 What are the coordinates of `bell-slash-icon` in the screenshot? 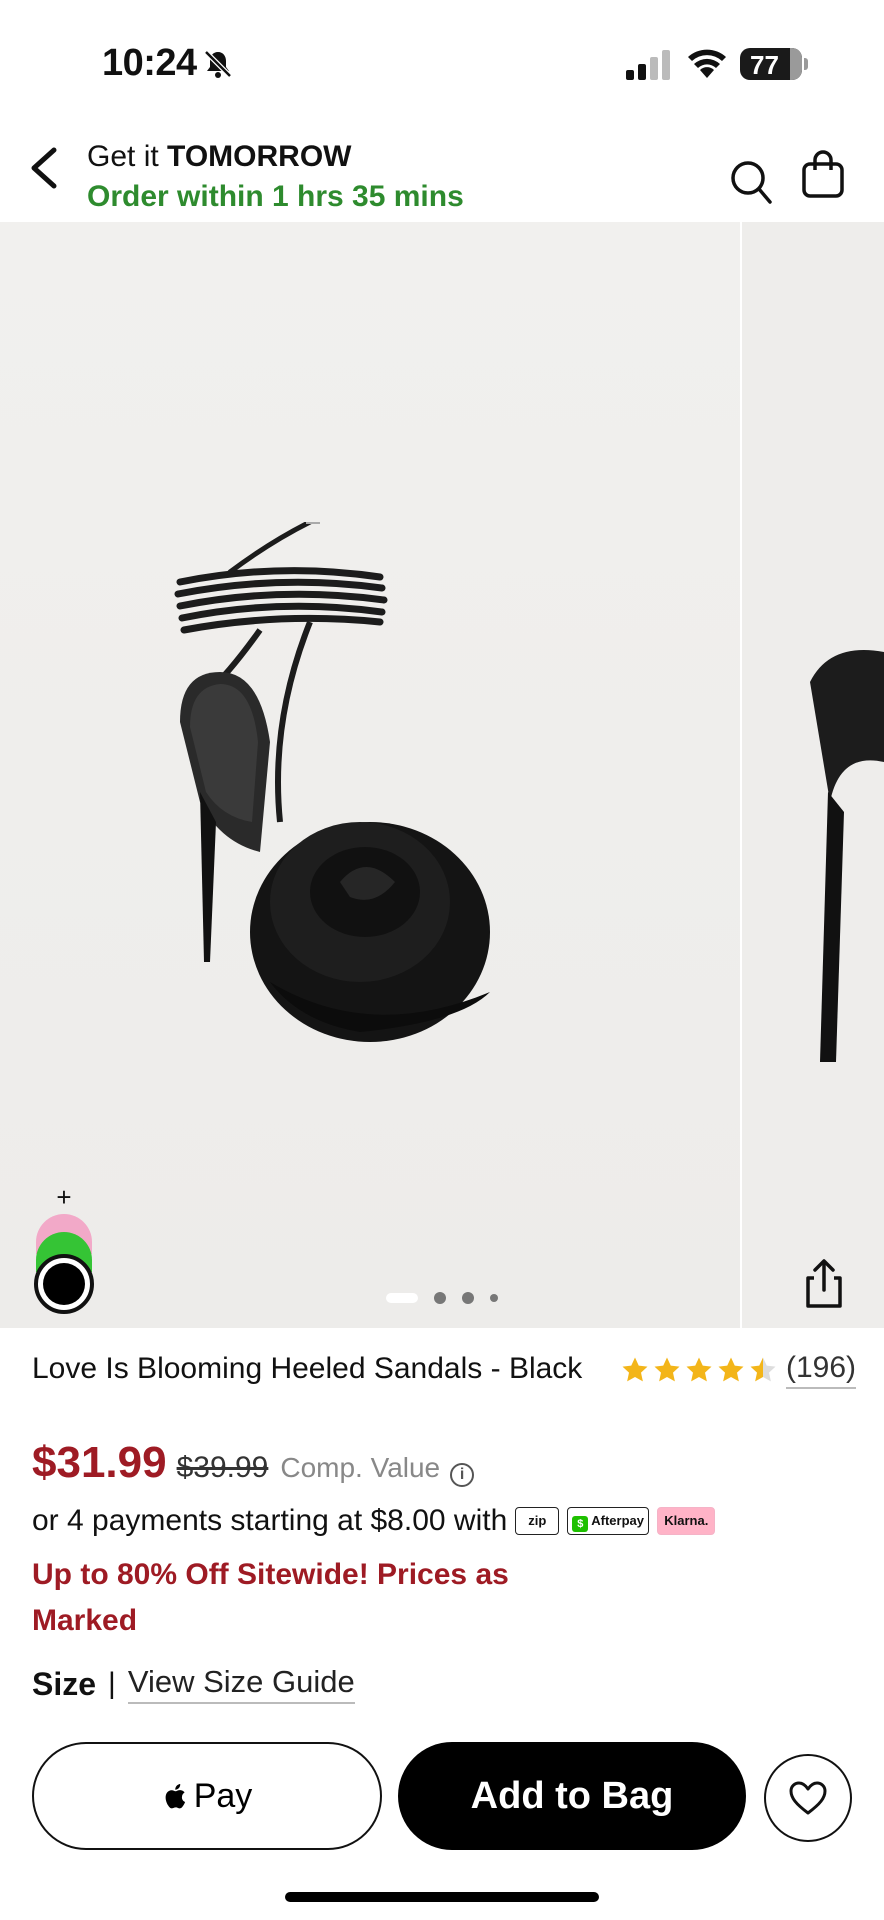 It's located at (218, 64).